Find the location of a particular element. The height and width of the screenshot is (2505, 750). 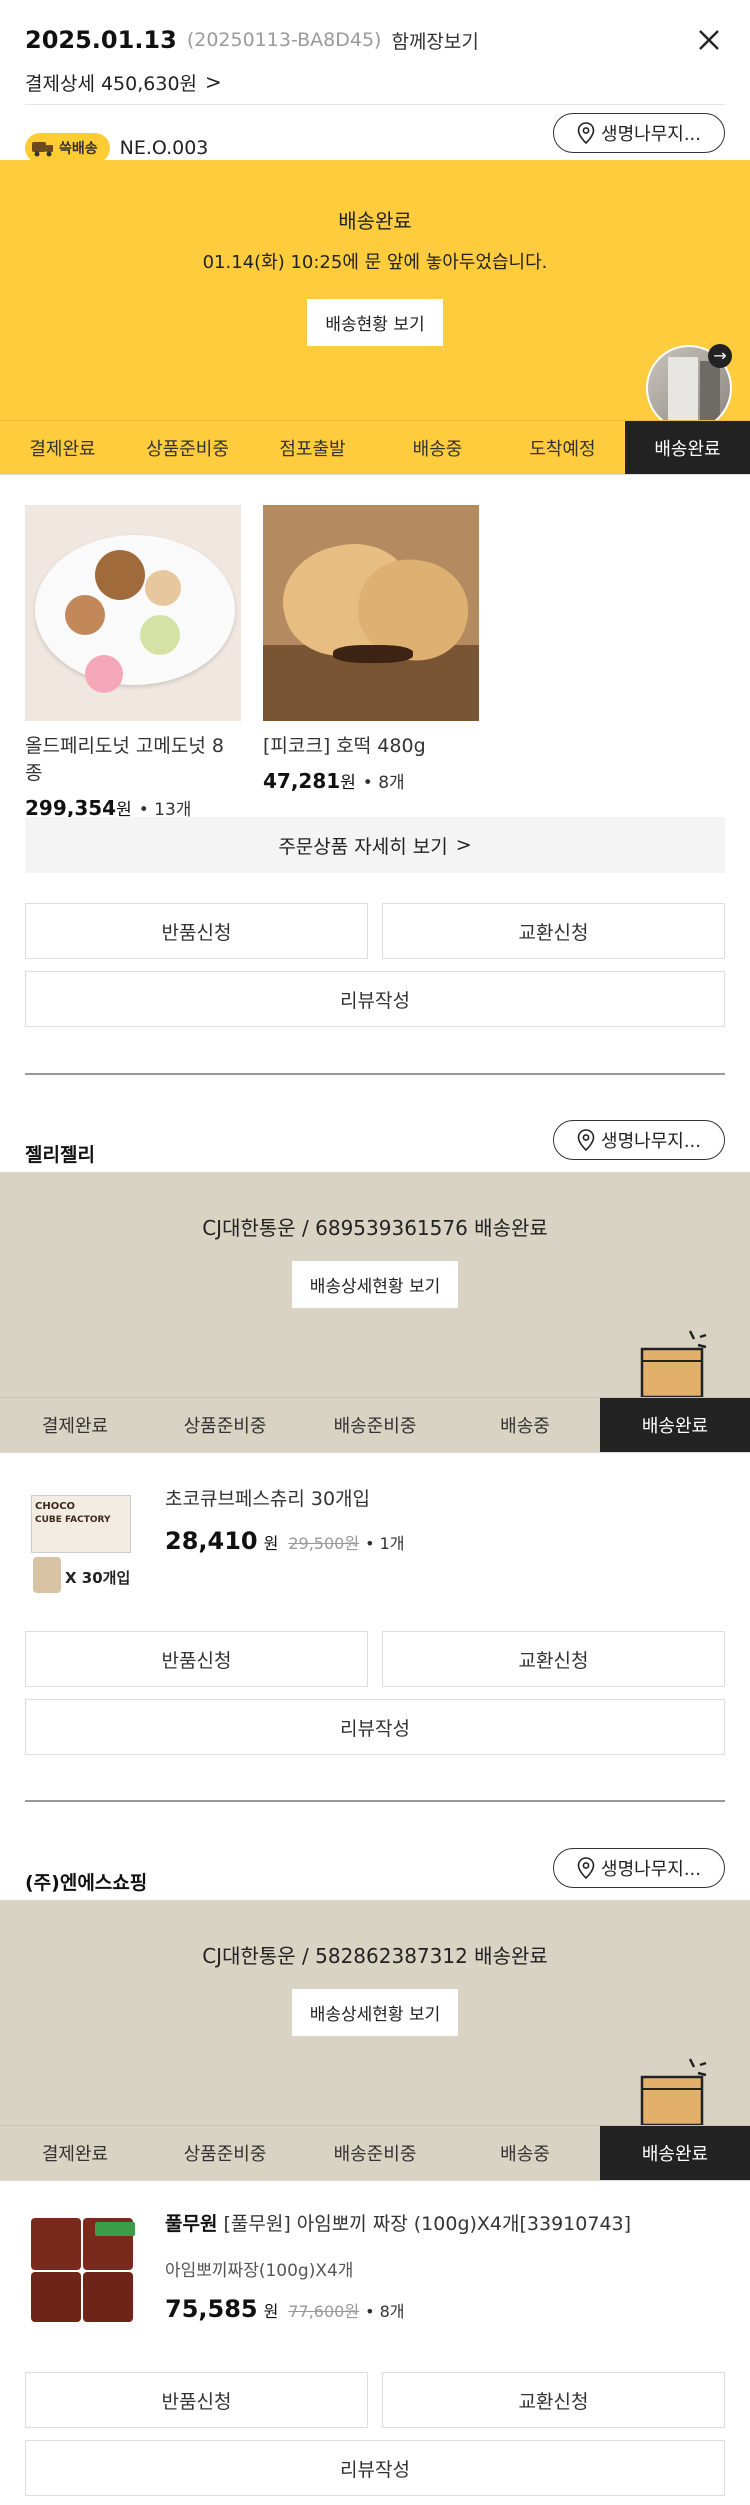

arrow-right-icon: → is located at coordinates (720, 356).